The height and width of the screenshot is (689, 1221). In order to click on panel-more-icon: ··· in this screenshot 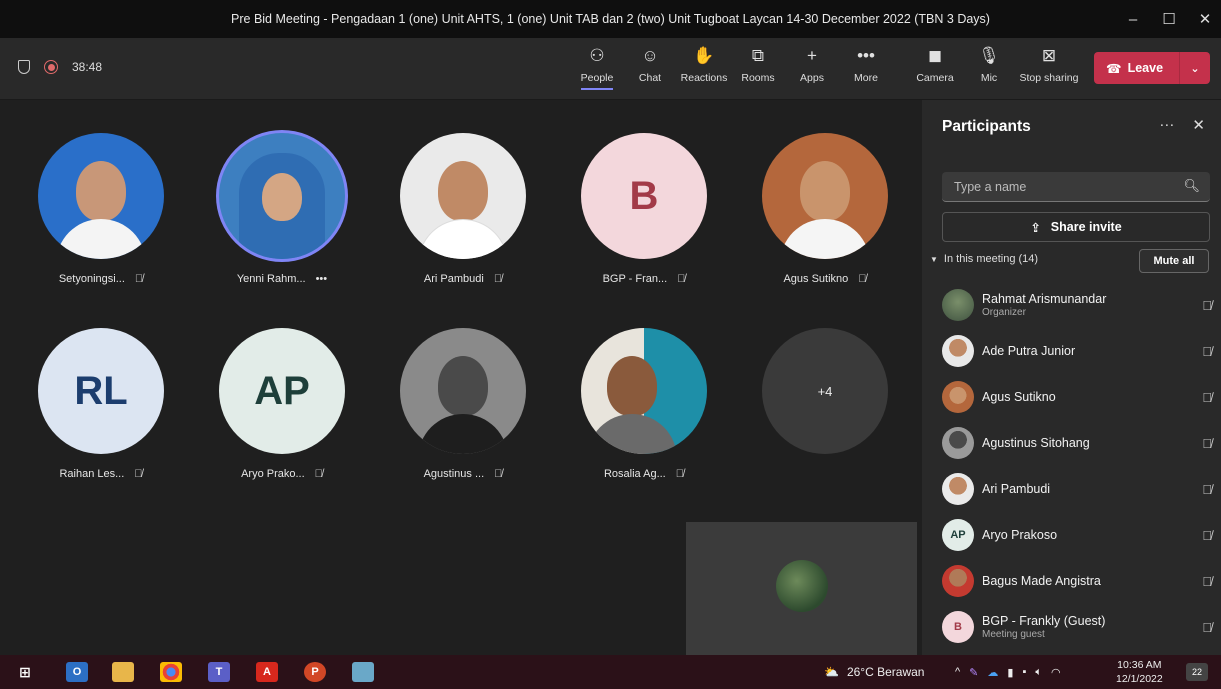, I will do `click(1166, 125)`.